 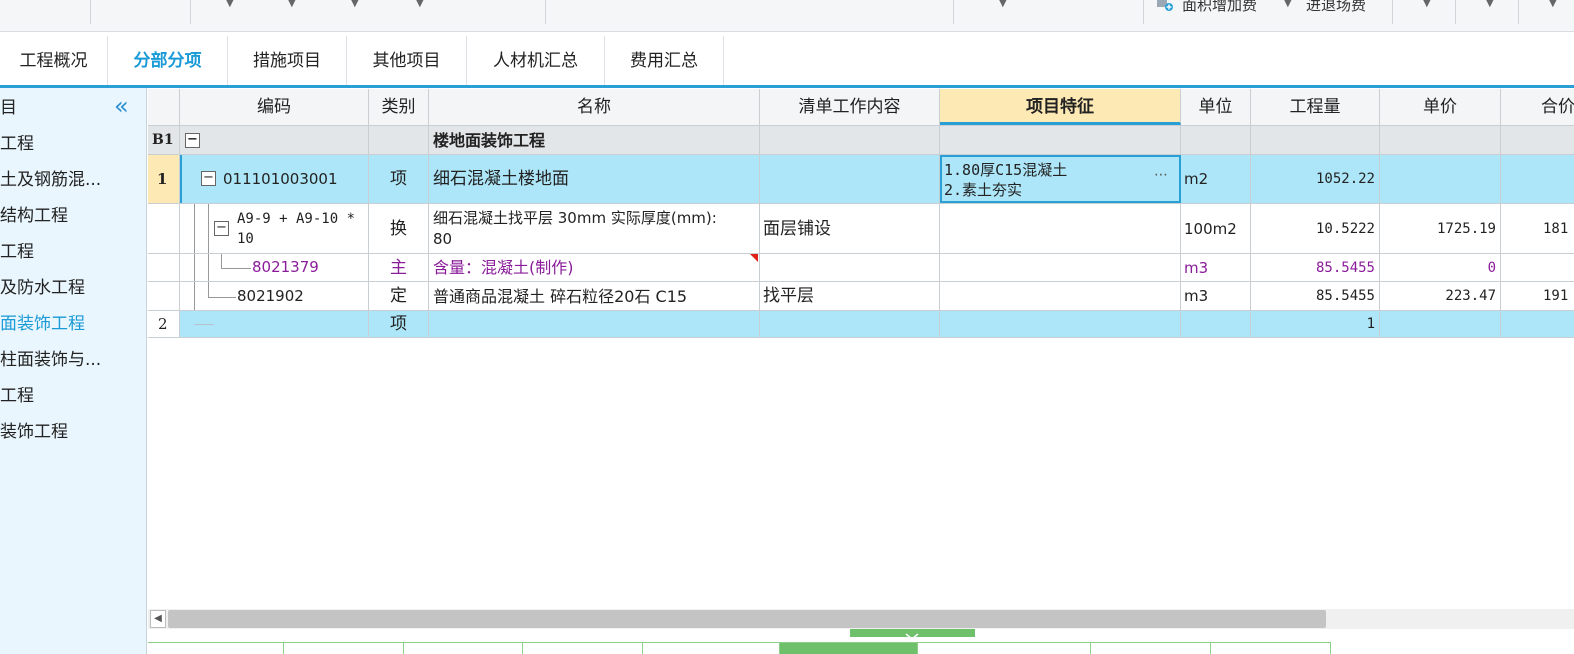 I want to click on header-name: 名称, so click(x=594, y=107).